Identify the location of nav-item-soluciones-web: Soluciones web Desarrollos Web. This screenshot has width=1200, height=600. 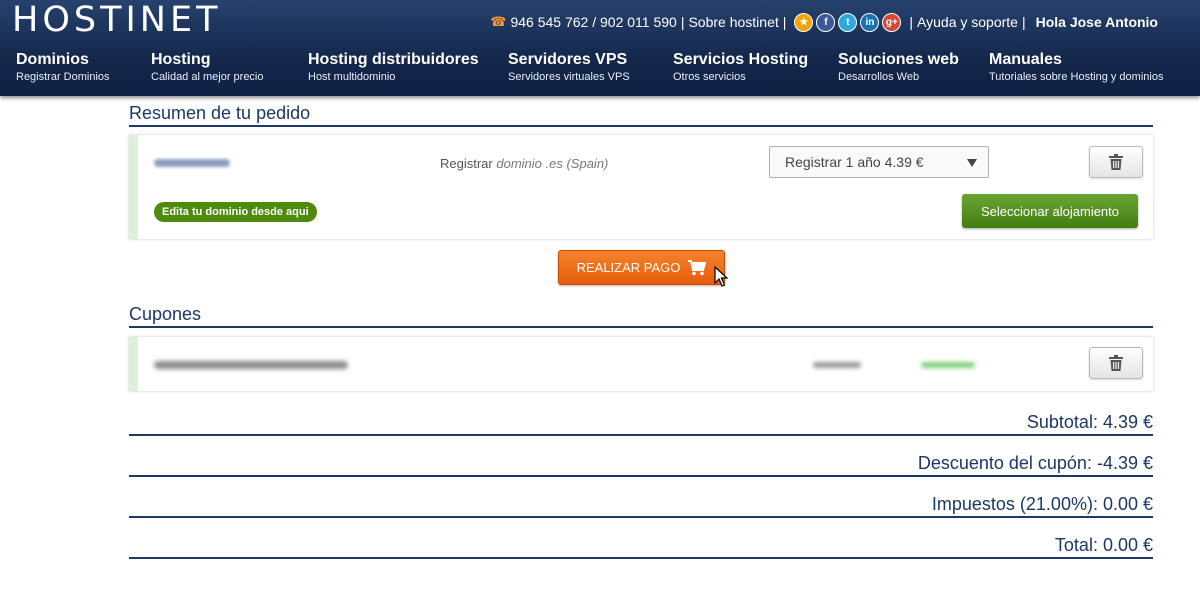
(898, 67).